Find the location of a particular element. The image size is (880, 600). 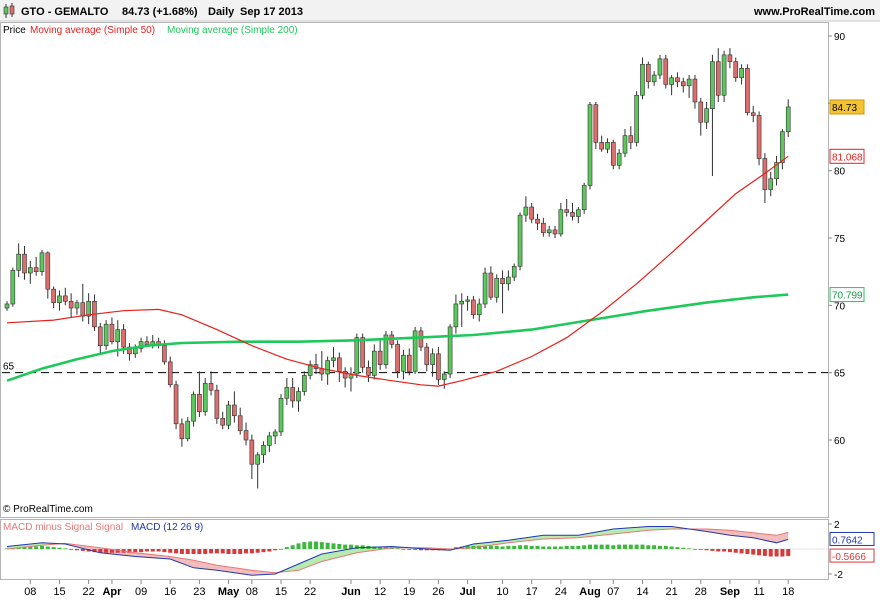

last-value-label-price: 84.73 is located at coordinates (844, 108).